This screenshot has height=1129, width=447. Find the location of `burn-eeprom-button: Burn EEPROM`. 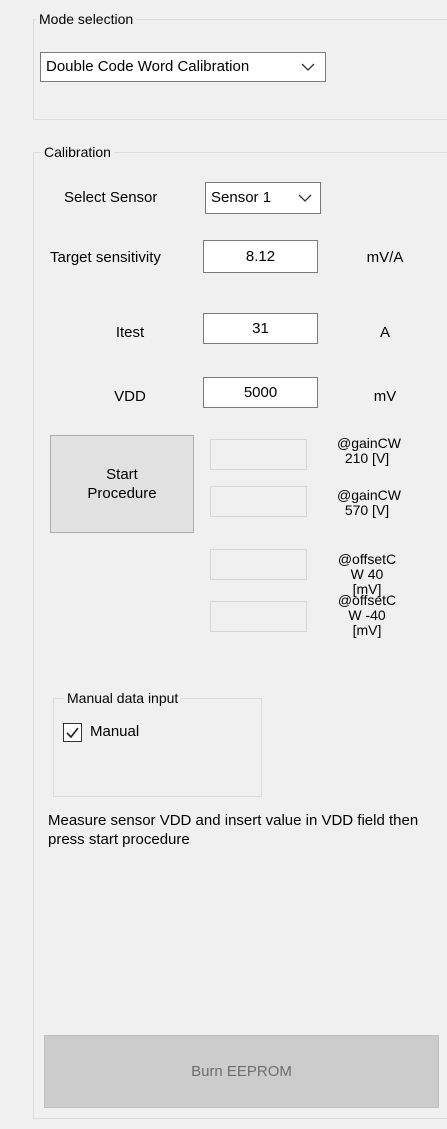

burn-eeprom-button: Burn EEPROM is located at coordinates (241, 1071).